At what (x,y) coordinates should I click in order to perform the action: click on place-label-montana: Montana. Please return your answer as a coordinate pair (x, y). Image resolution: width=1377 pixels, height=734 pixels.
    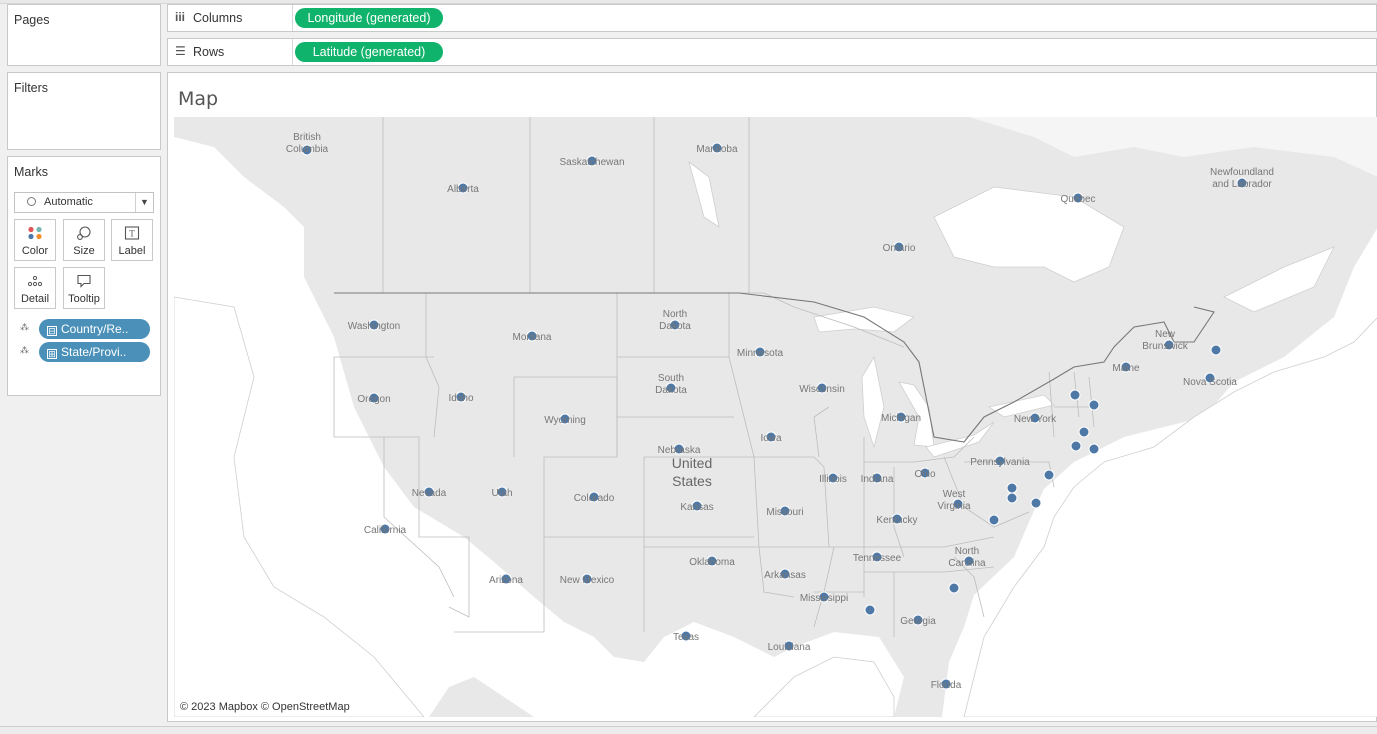
    Looking at the image, I should click on (532, 337).